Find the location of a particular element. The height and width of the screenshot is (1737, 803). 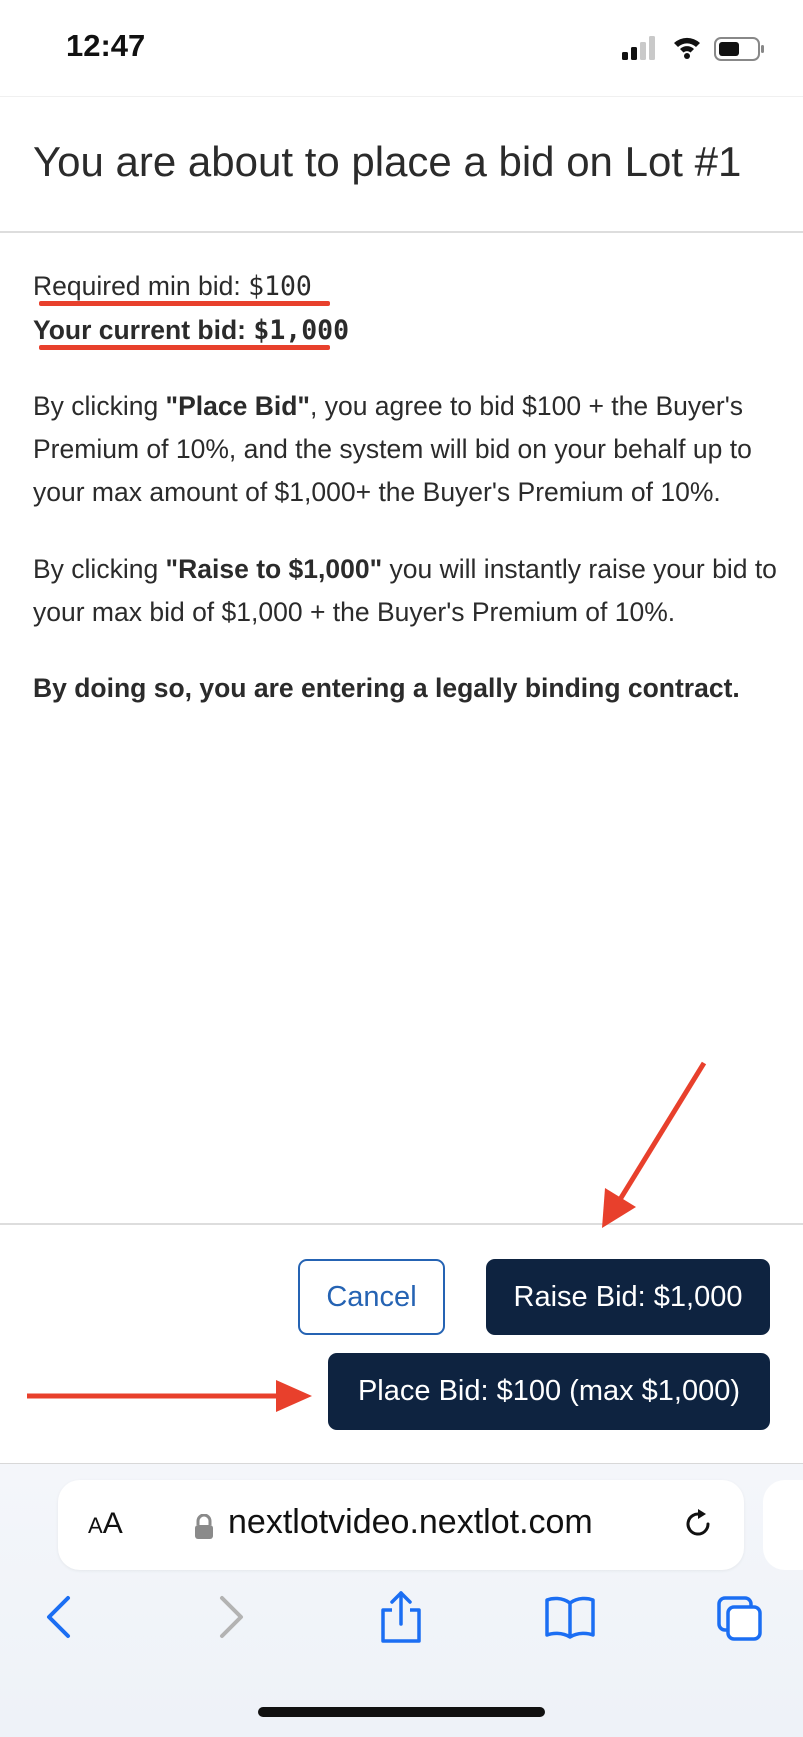

tabs-icon is located at coordinates (740, 1618).